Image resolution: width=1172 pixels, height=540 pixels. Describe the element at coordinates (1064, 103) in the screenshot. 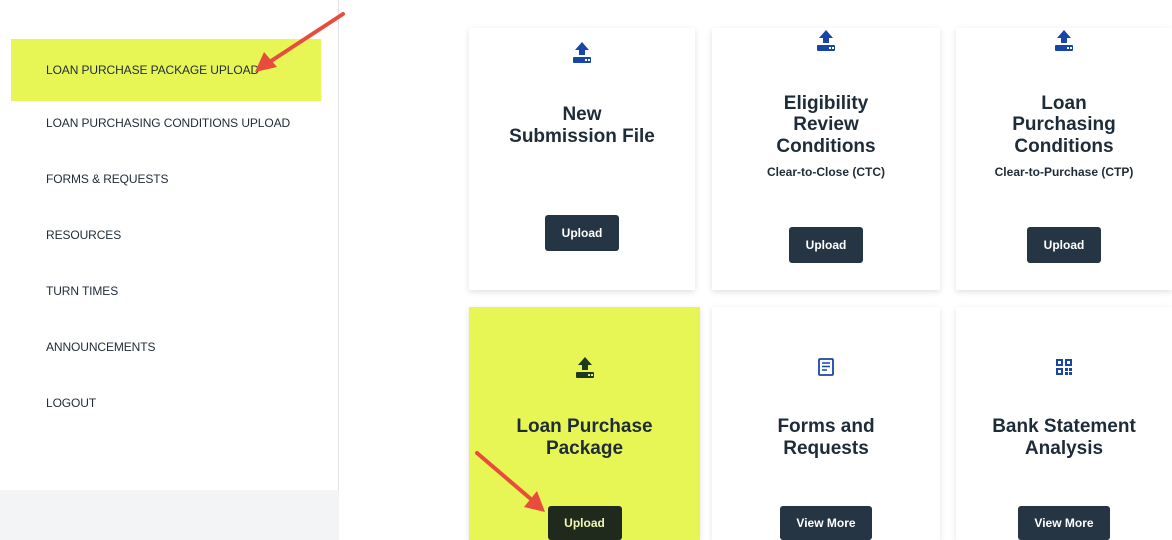

I see `card-title-line: Loan` at that location.